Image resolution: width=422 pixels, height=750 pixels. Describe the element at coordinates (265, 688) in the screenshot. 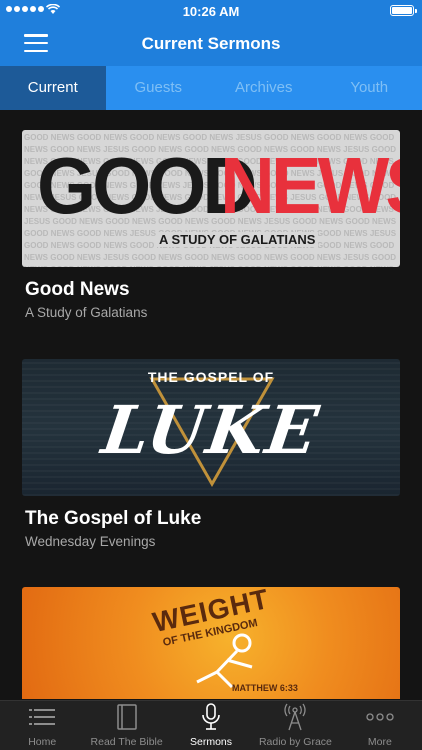

I see `artwork-verse: MATTHEW 6:33` at that location.